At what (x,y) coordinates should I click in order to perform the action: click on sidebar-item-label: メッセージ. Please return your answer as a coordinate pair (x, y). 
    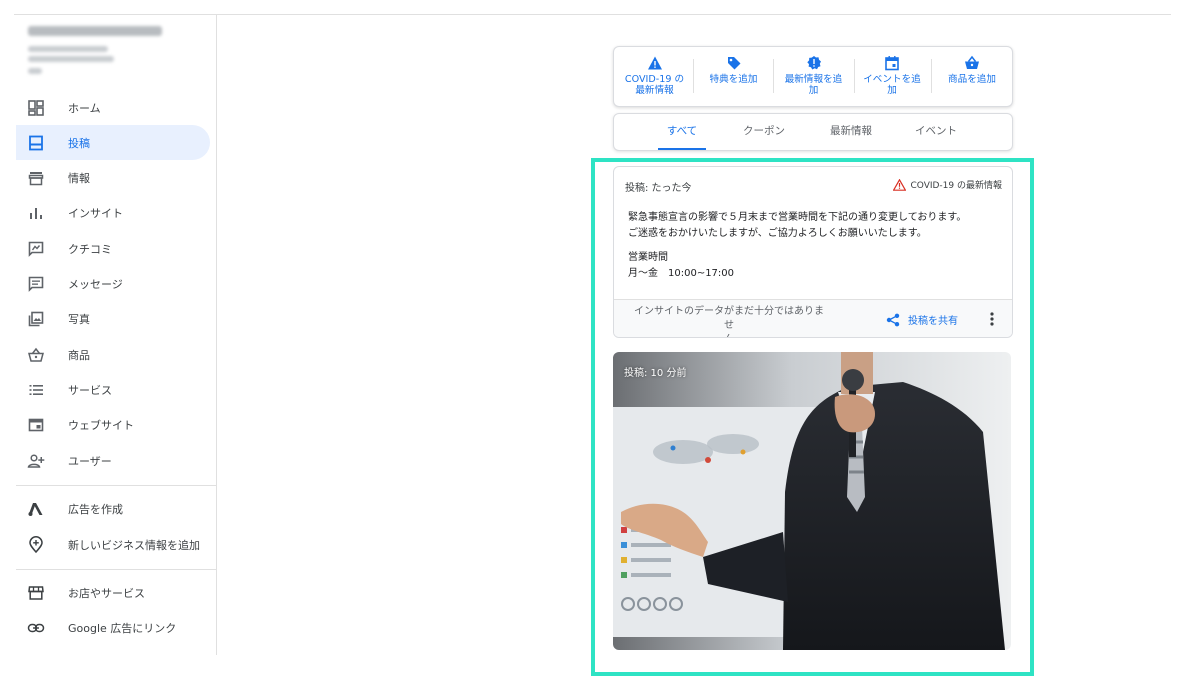
    Looking at the image, I should click on (95, 284).